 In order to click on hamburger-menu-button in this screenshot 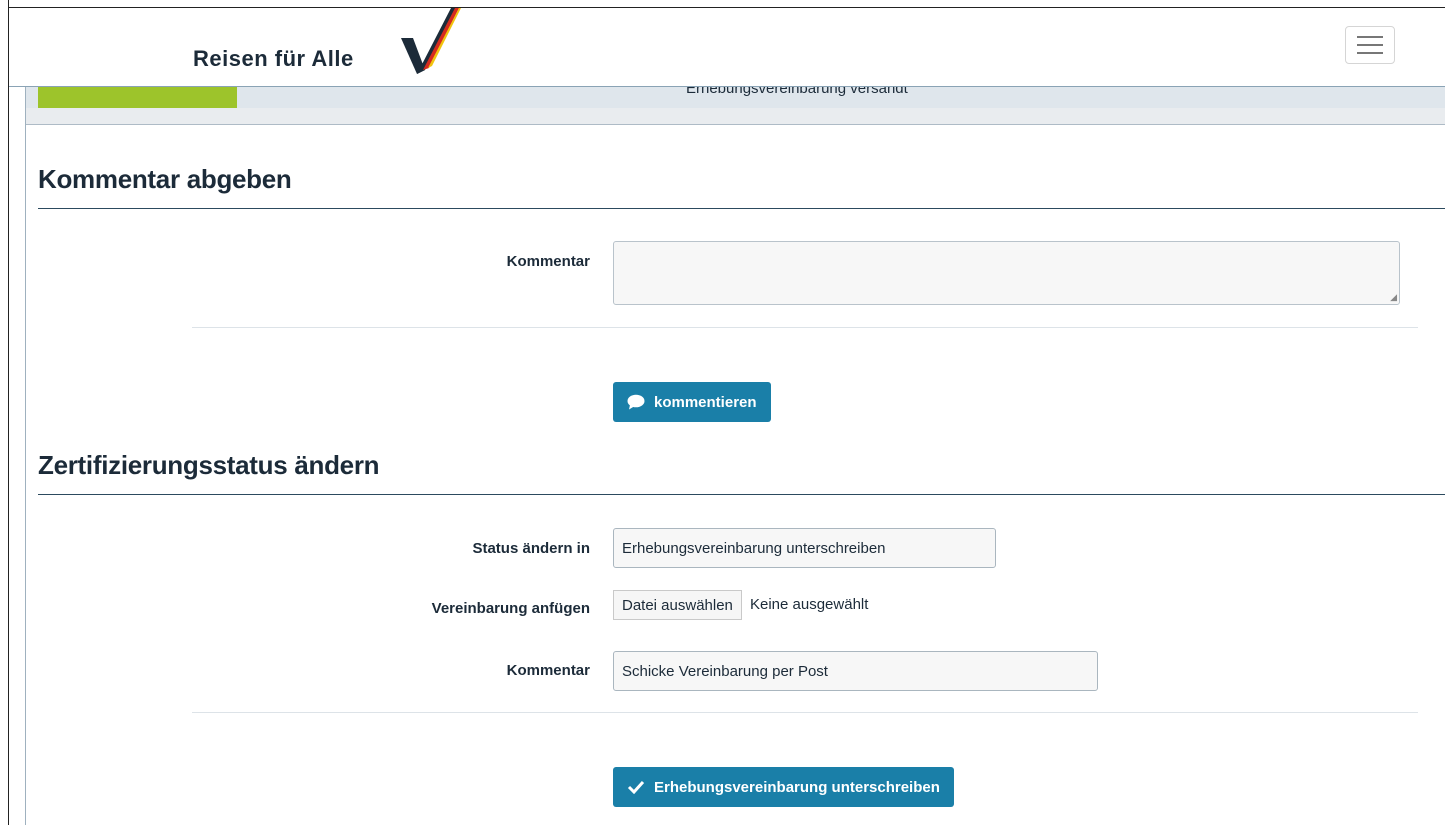, I will do `click(1370, 45)`.